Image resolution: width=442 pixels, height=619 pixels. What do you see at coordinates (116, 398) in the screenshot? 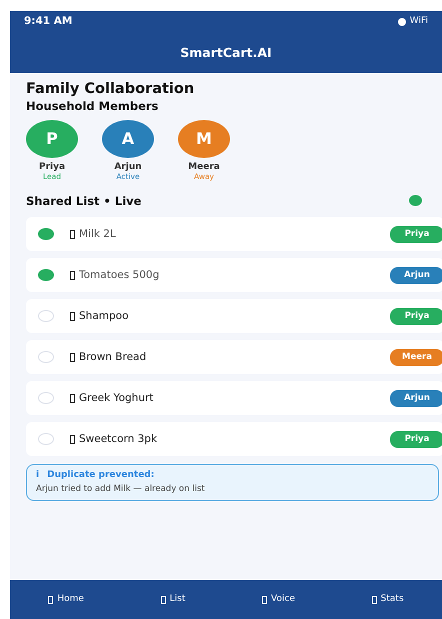
I see `item-name: Greek Yoghurt` at bounding box center [116, 398].